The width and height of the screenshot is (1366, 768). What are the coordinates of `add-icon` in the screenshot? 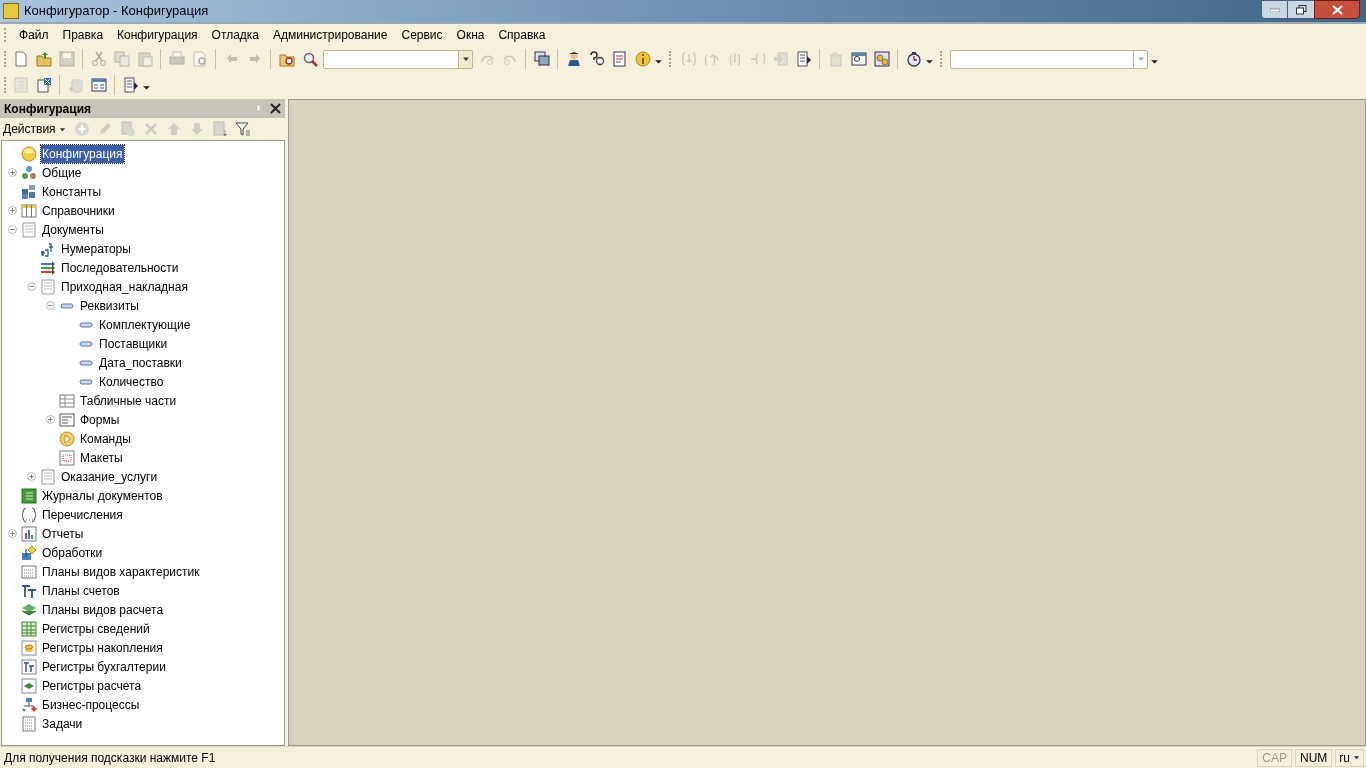 It's located at (81, 129).